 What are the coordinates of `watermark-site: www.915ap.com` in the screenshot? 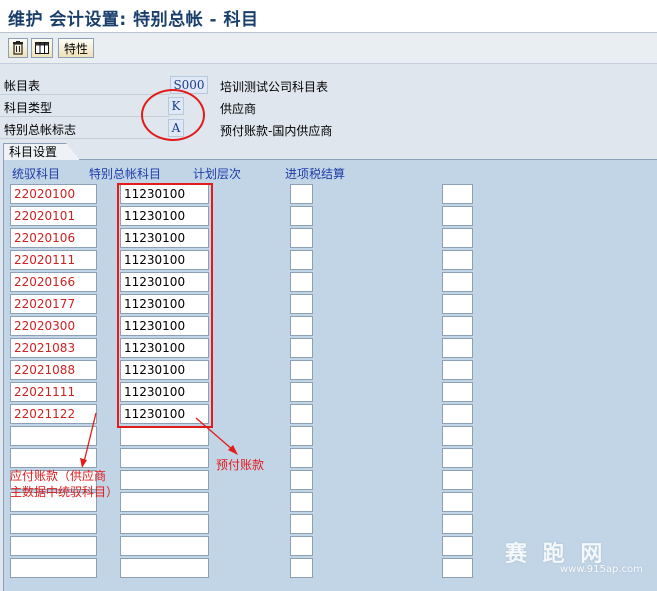 It's located at (601, 569).